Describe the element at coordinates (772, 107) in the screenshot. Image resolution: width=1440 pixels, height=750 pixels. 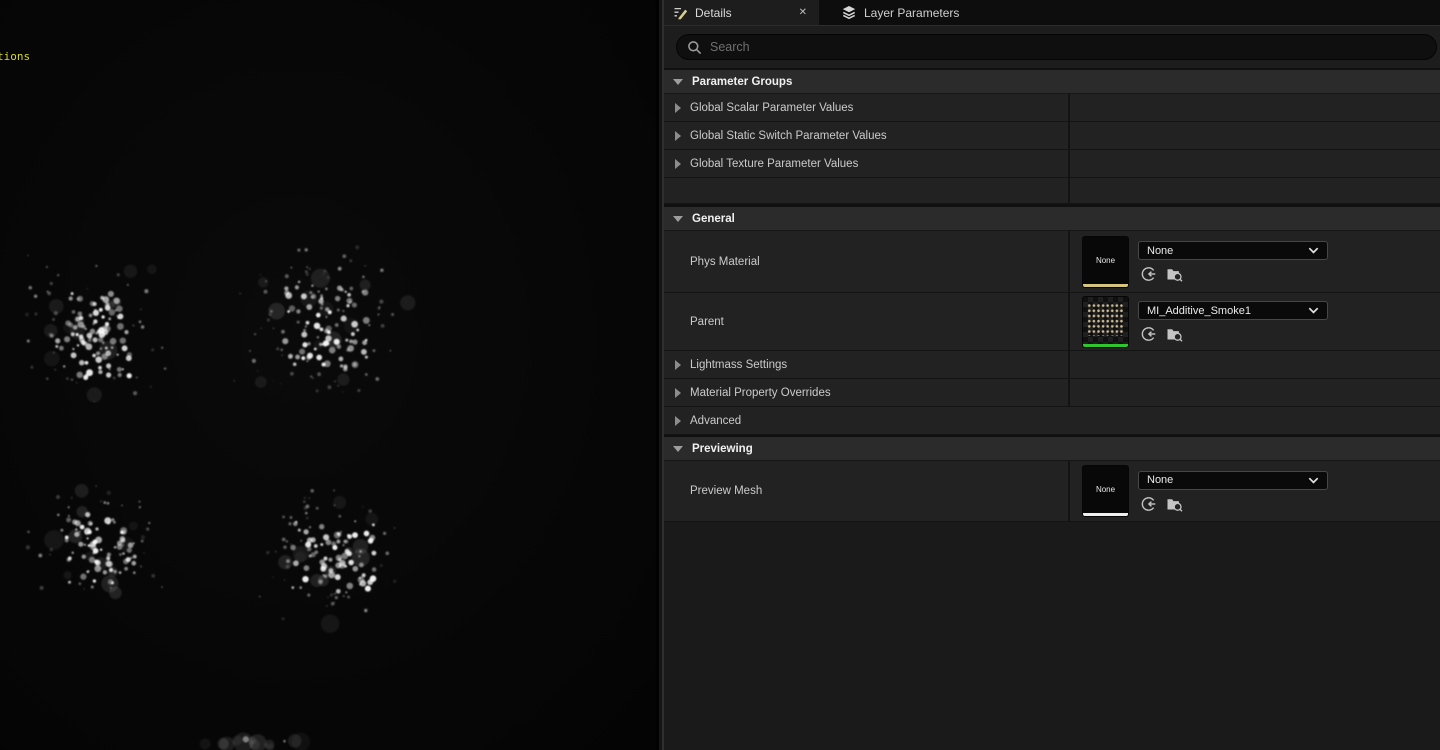
I see `row-label: Global Scalar Parameter Values` at that location.